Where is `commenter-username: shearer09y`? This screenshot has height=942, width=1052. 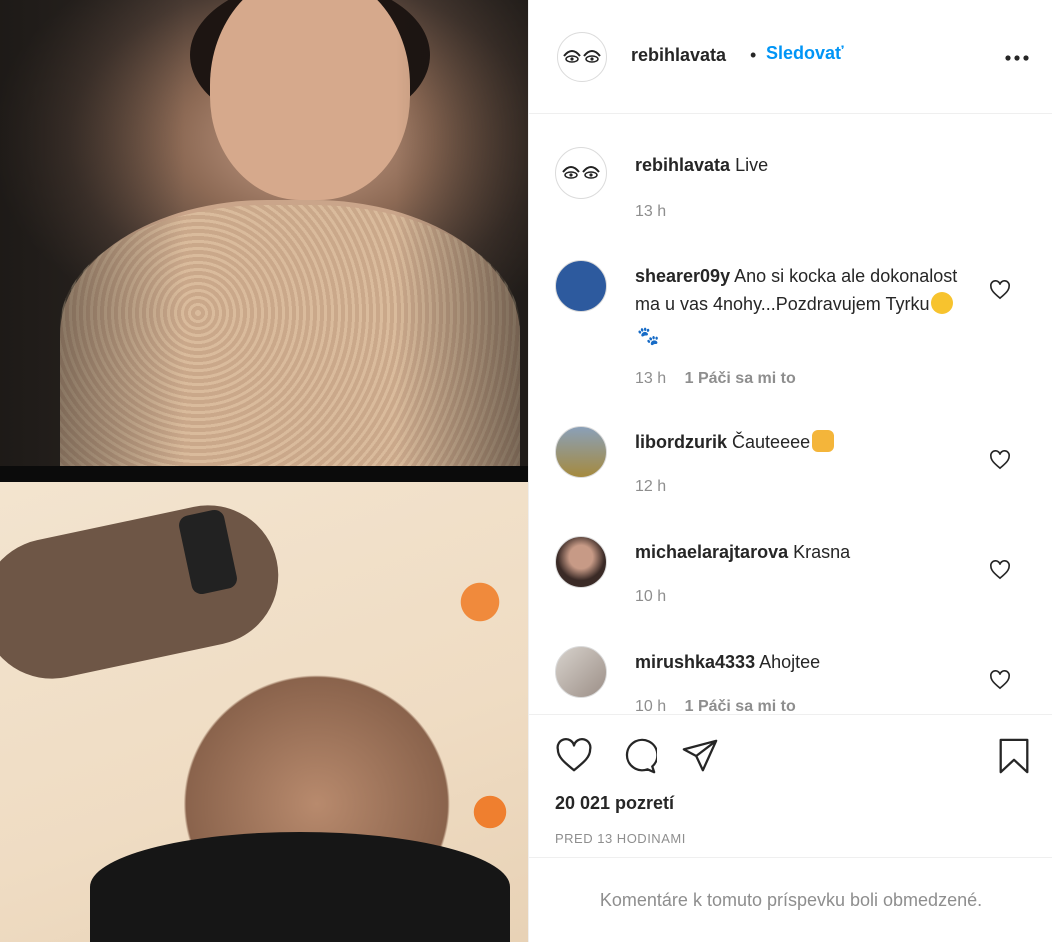 commenter-username: shearer09y is located at coordinates (682, 276).